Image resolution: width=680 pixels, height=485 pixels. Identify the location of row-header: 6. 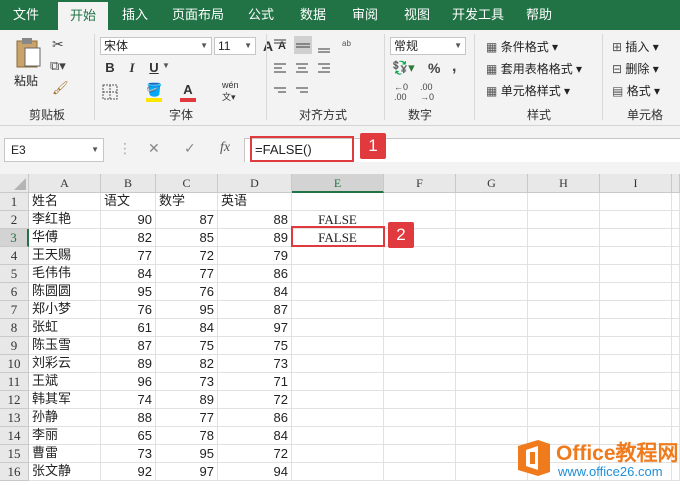
(14, 292).